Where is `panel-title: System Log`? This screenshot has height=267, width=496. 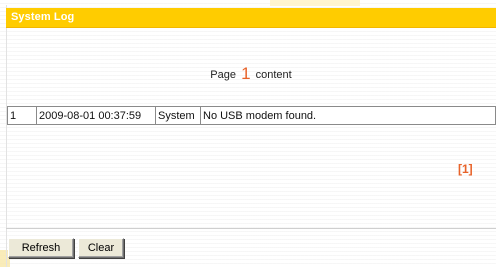 panel-title: System Log is located at coordinates (43, 17).